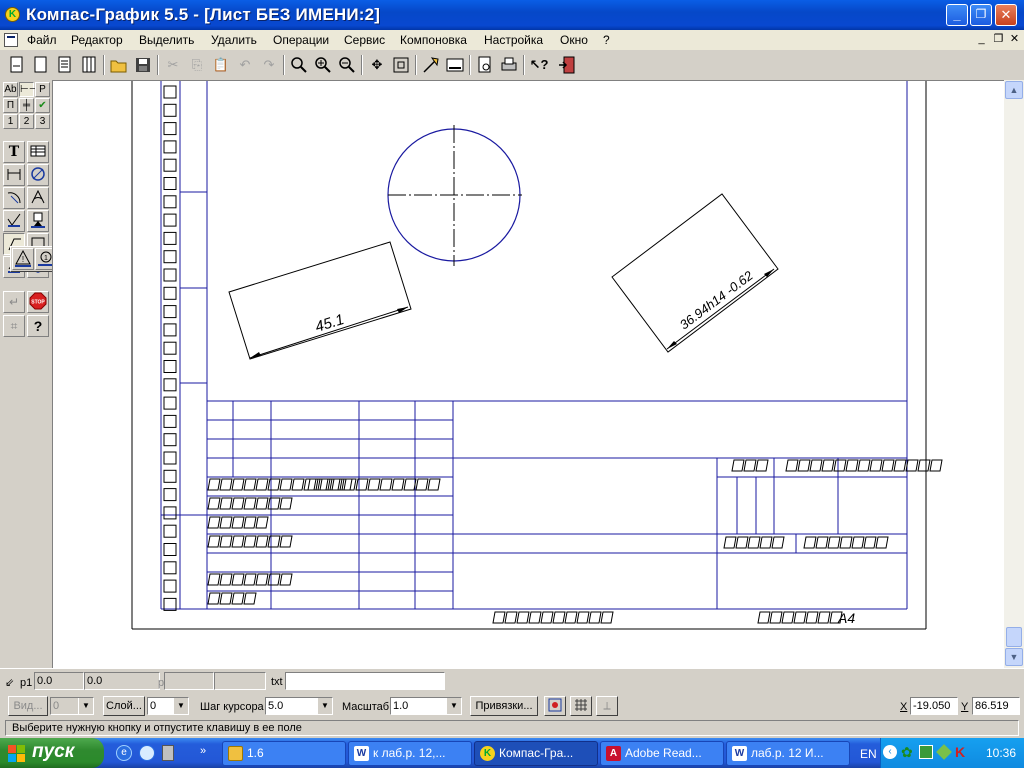 Image resolution: width=1024 pixels, height=768 pixels. What do you see at coordinates (284, 753) in the screenshot?
I see `taskbar-item-folder: 1.6` at bounding box center [284, 753].